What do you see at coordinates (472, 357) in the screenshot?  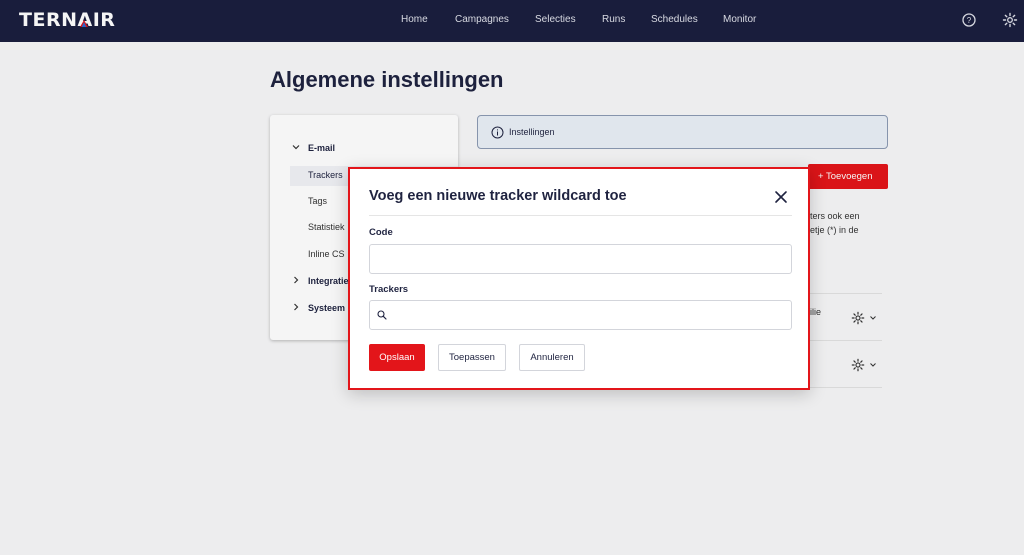 I see `apply-button: Toepassen` at bounding box center [472, 357].